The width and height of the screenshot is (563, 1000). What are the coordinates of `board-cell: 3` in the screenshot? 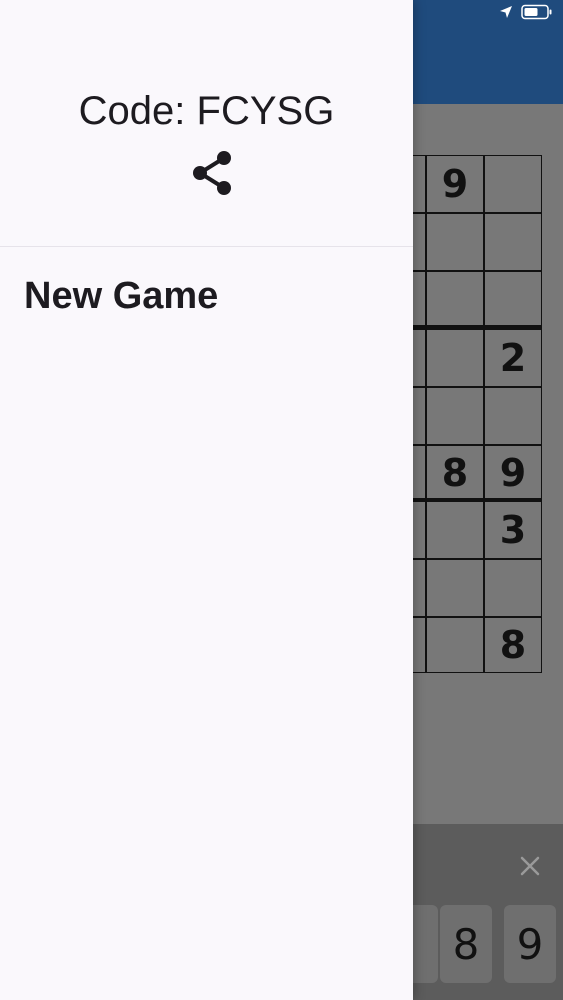 It's located at (513, 530).